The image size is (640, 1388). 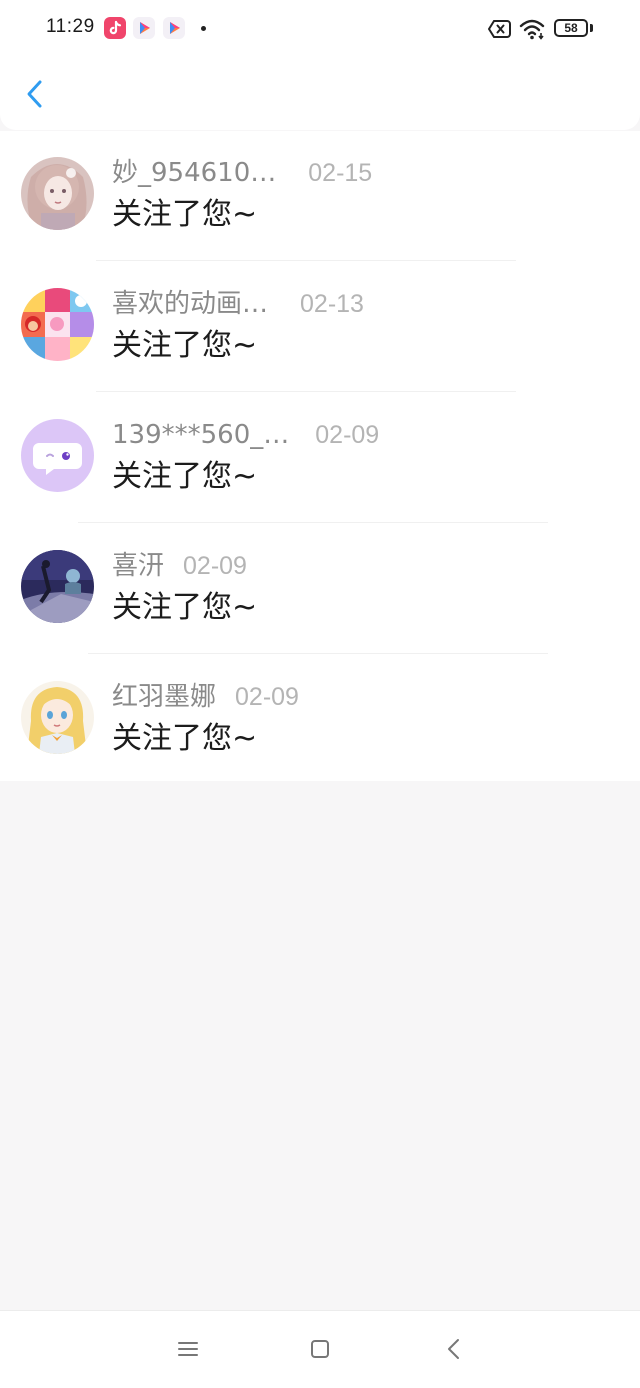 I want to click on home-button, so click(x=320, y=1349).